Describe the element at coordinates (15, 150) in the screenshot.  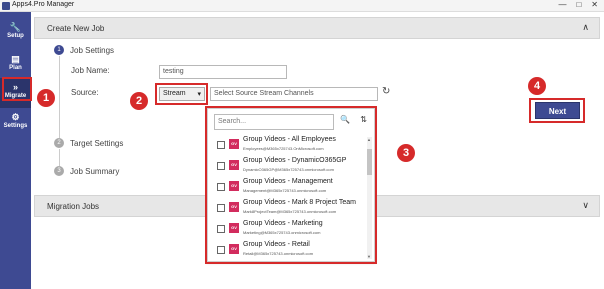
I see `sidebar: 🔧 Setup ▤ Plan » Migrate ⚙ Settings` at that location.